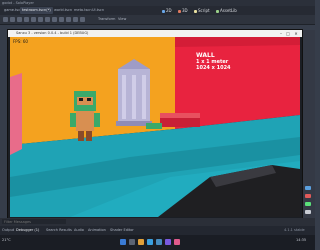  Describe the element at coordinates (213, 68) in the screenshot. I see `wall-size-pixels: 1024 x 1024` at that location.